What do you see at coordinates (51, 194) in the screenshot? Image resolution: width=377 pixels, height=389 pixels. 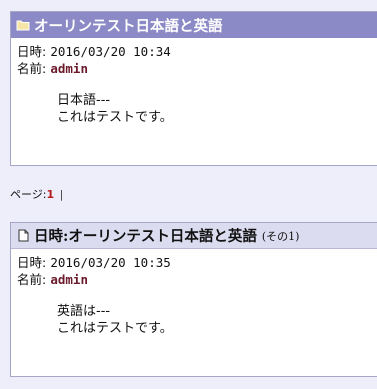 I see `pager-page-link: 1` at bounding box center [51, 194].